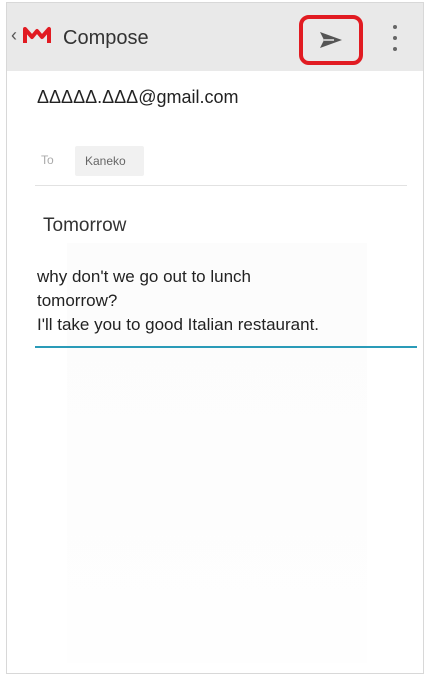 Image resolution: width=430 pixels, height=677 pixels. Describe the element at coordinates (137, 97) in the screenshot. I see `from-address: ΔΔΔΔΔ.ΔΔΔ@gmail.com` at that location.